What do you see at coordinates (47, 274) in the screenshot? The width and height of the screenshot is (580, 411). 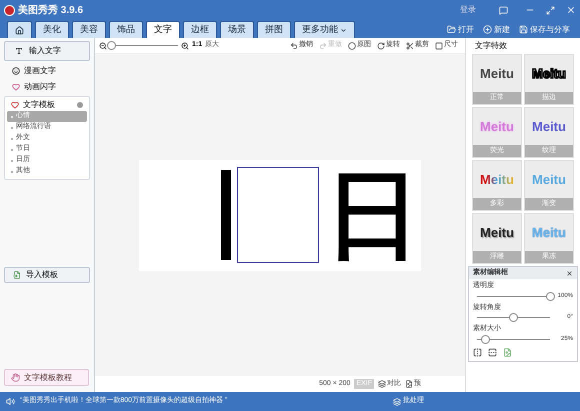 I see `import-template-button: 导入模板` at bounding box center [47, 274].